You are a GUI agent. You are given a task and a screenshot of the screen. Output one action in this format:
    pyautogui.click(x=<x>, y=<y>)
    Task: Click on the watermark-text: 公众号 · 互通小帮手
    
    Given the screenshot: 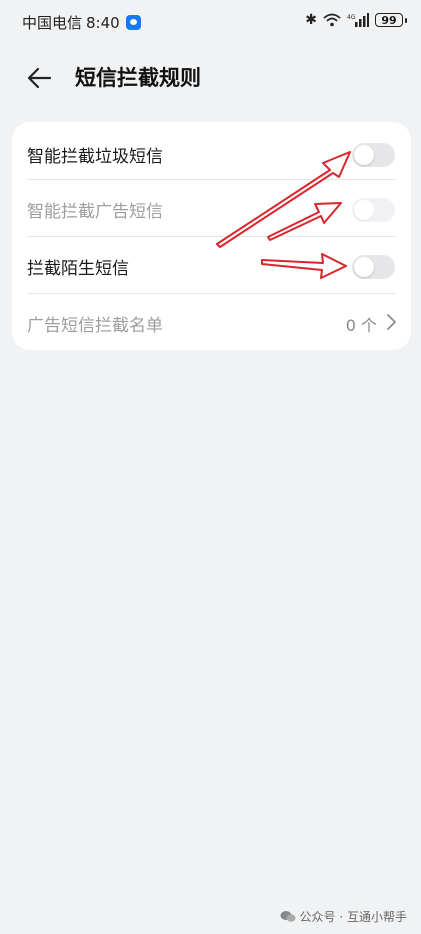 What is the action you would take?
    pyautogui.click(x=353, y=917)
    